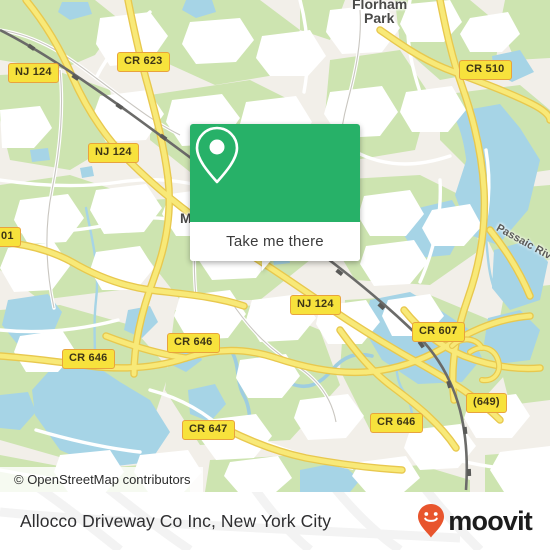  Describe the element at coordinates (193, 343) in the screenshot. I see `road-shield-cr646-c: CR 646` at that location.